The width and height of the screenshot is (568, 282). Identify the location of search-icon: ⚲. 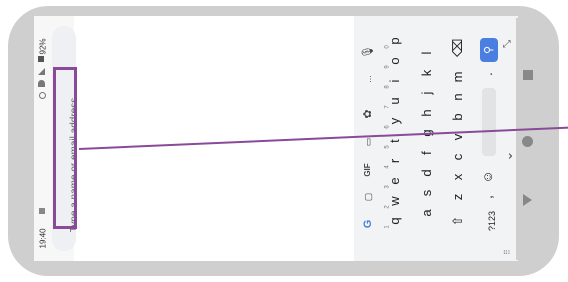
(489, 50).